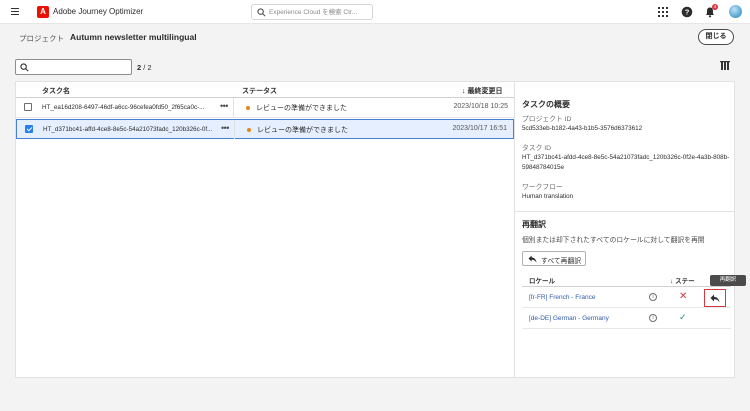  What do you see at coordinates (685, 281) in the screenshot?
I see `column-header-locale-status-label: ステー` at bounding box center [685, 281].